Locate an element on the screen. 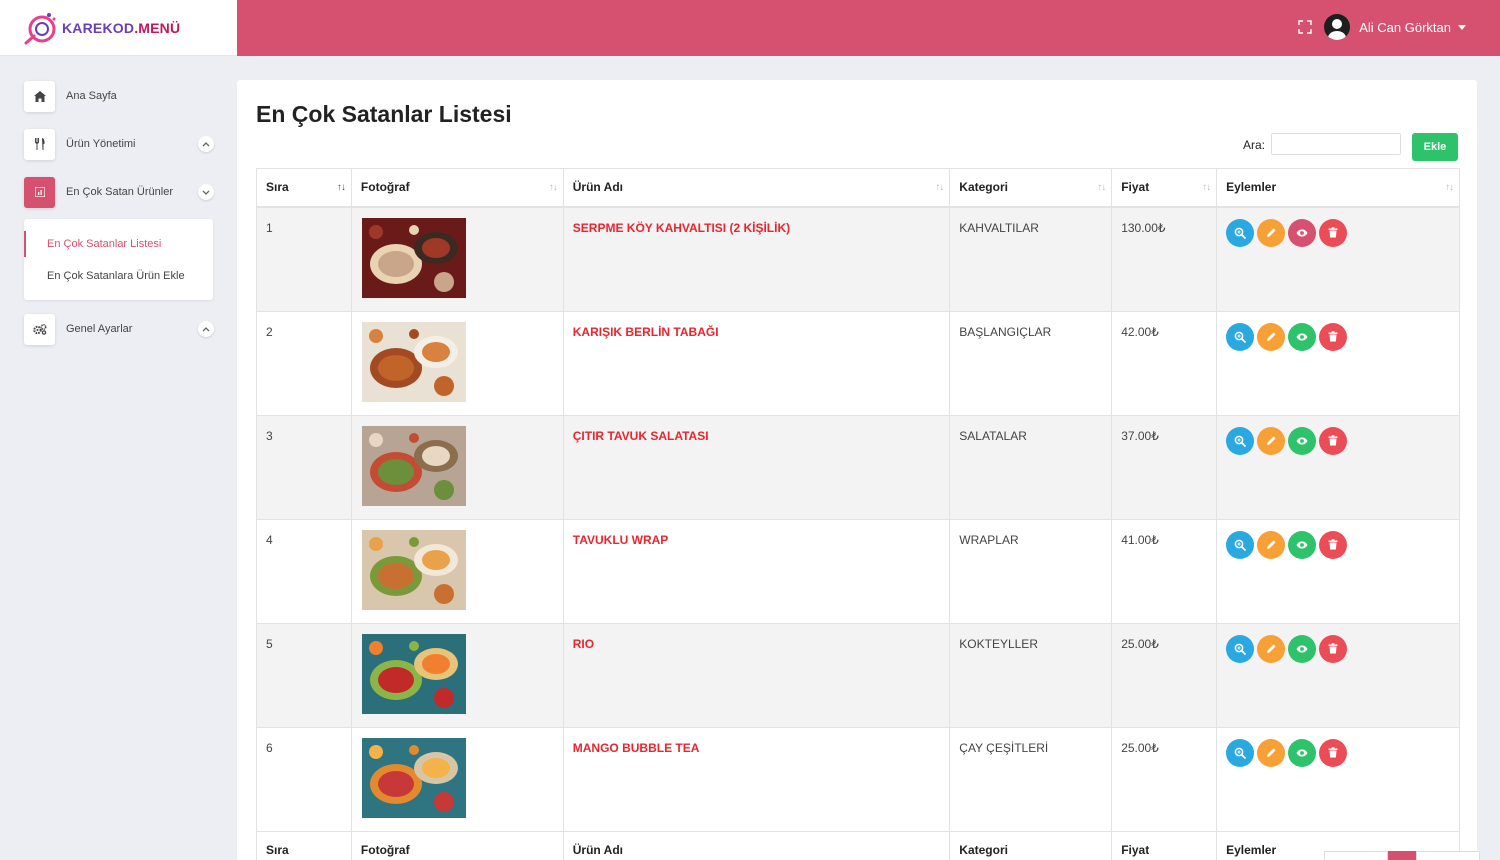 This screenshot has width=1500, height=860. column-footer-category: Kategori is located at coordinates (1031, 845).